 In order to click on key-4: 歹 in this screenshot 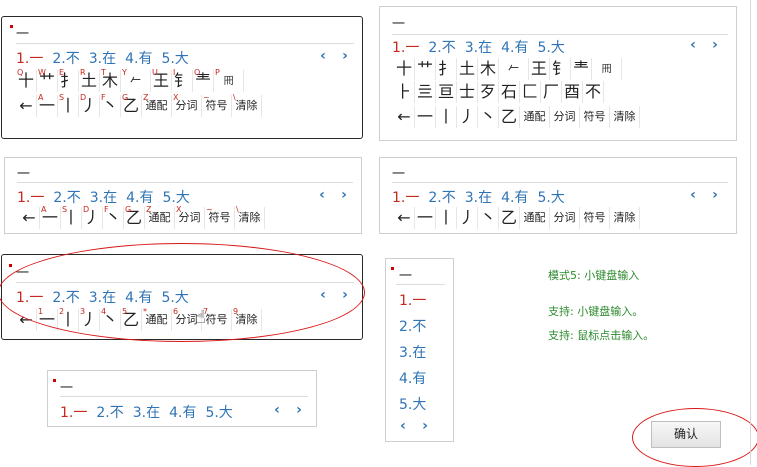, I will do `click(488, 92)`.